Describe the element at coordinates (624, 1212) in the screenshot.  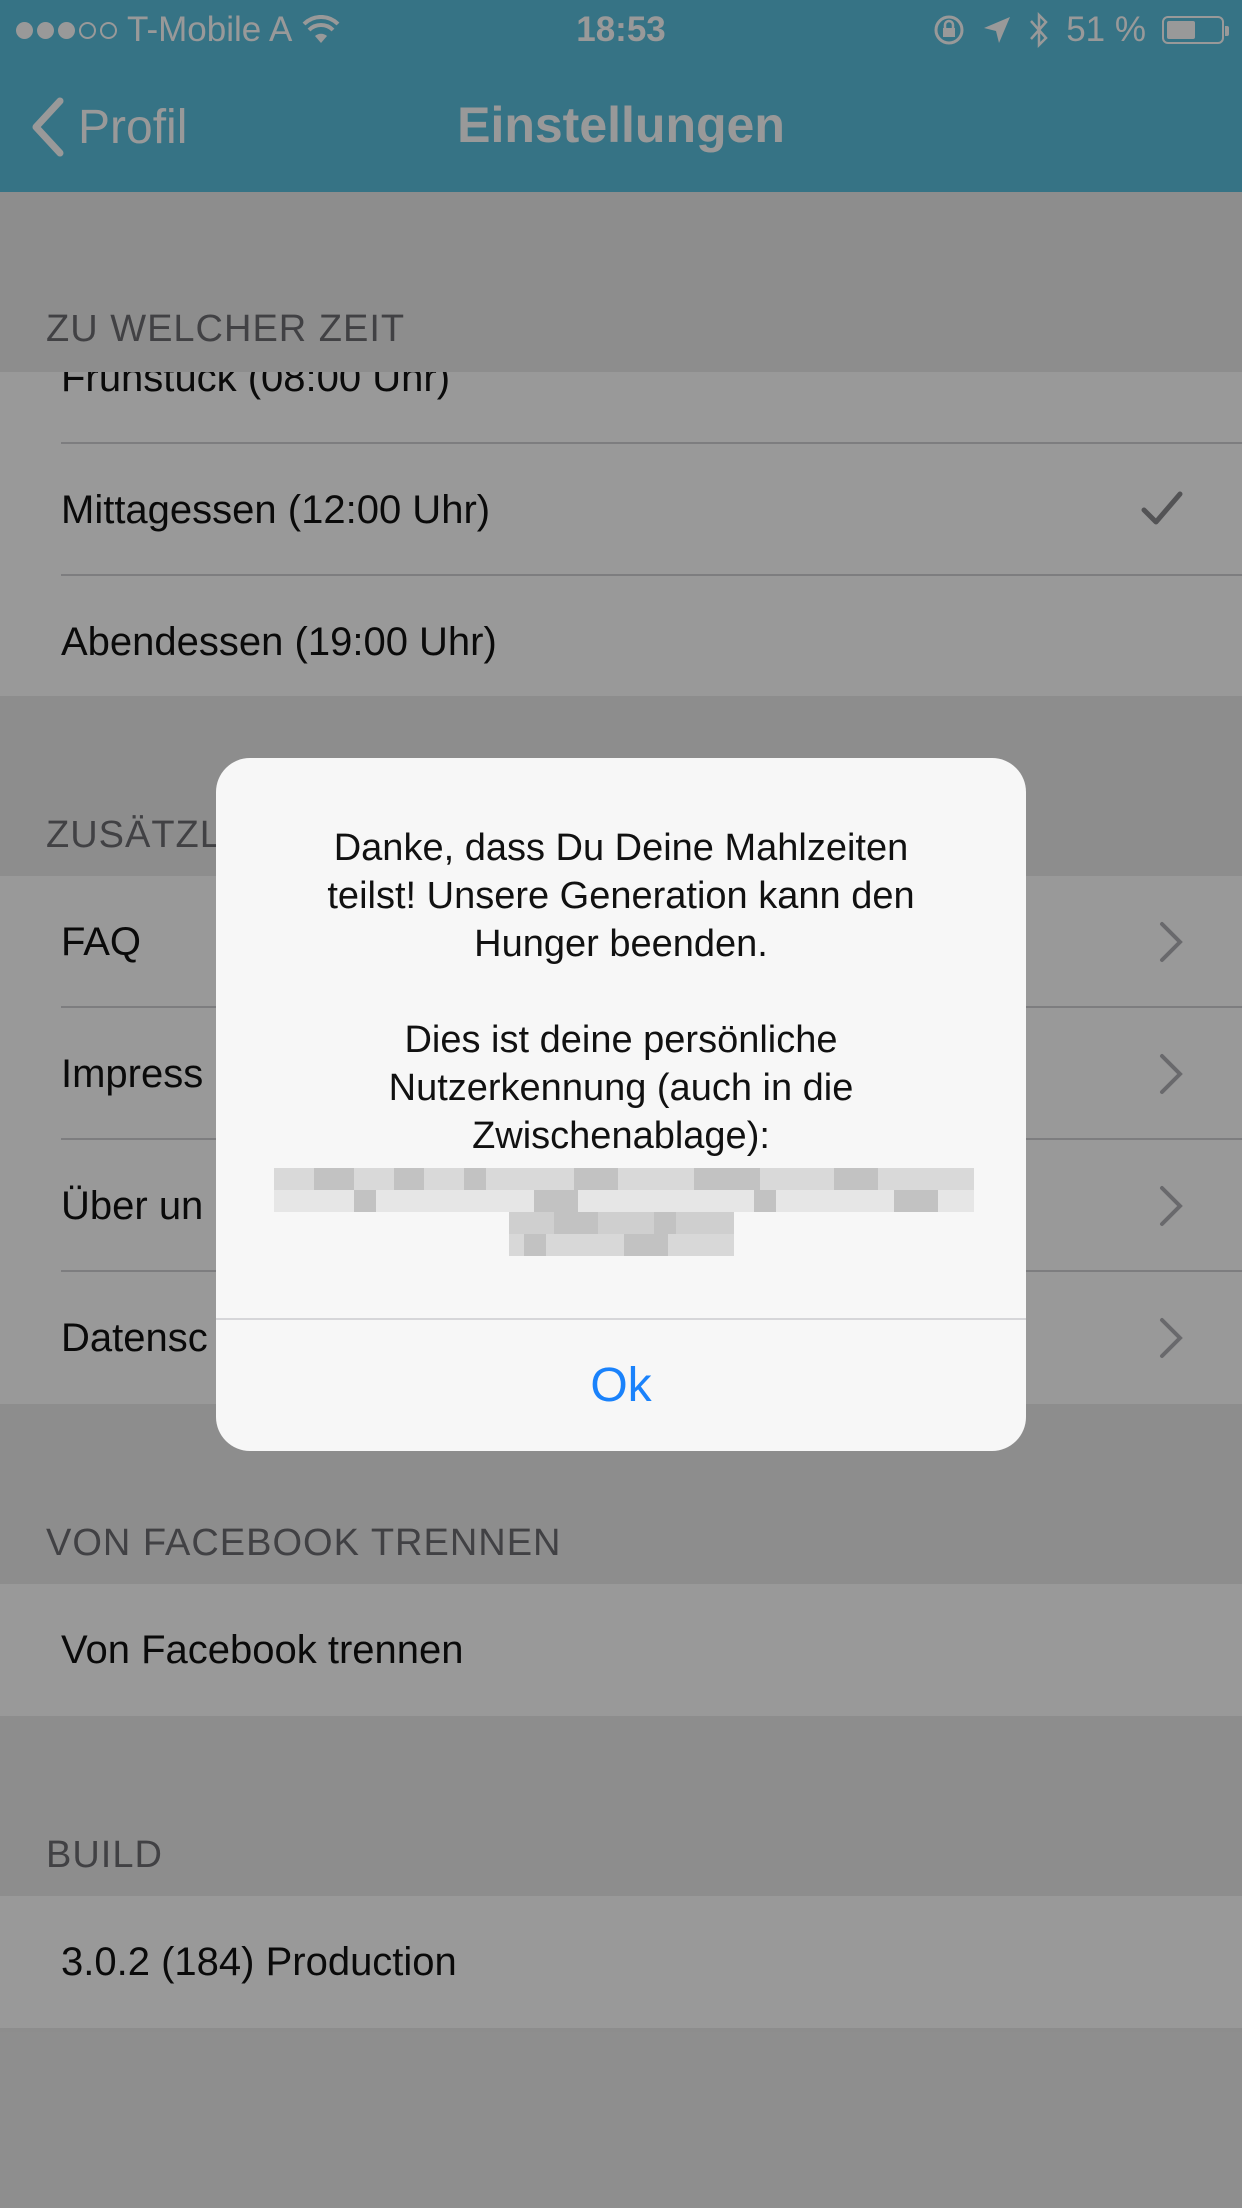
I see `redacted-user-id` at that location.